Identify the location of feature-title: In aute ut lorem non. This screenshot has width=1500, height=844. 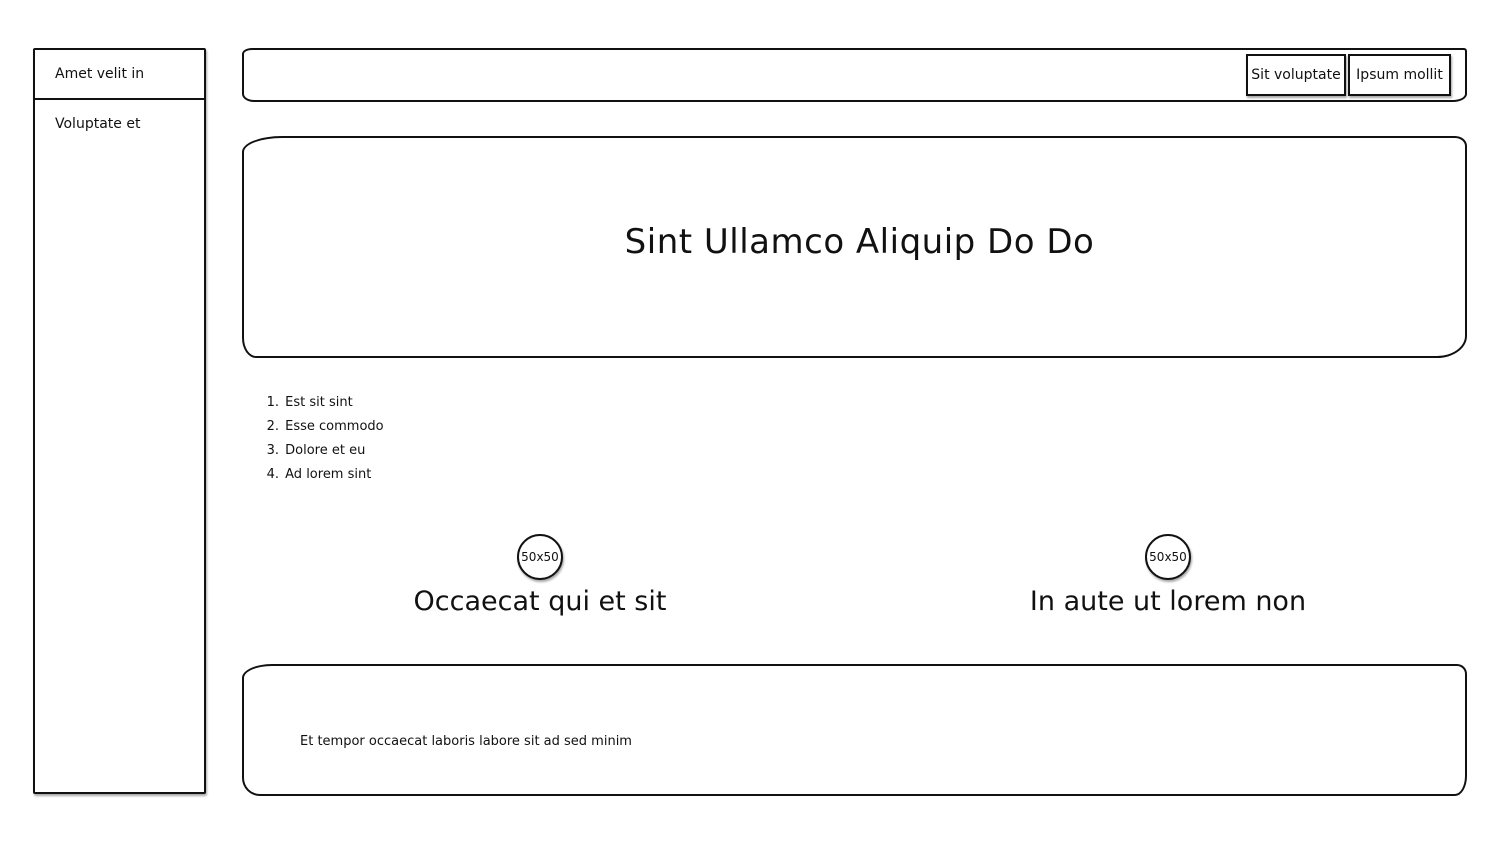
(1168, 601).